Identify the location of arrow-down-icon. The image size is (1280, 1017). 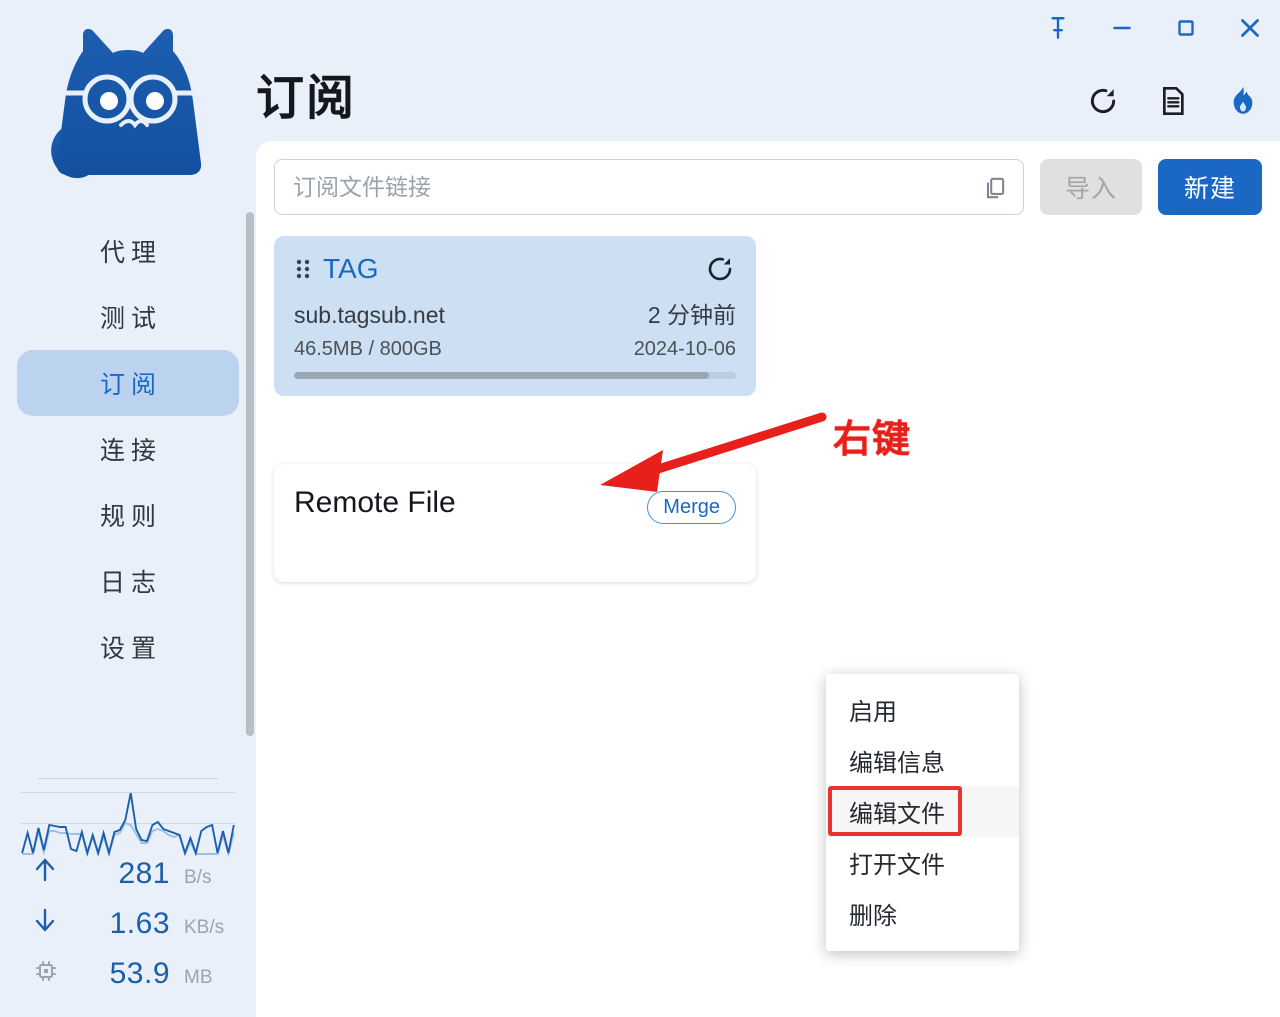
(54, 920).